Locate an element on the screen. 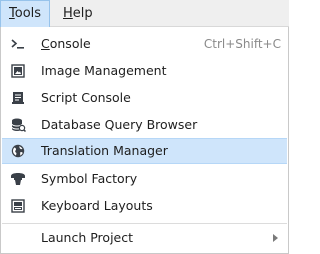 The height and width of the screenshot is (254, 320). script-icon is located at coordinates (18, 98).